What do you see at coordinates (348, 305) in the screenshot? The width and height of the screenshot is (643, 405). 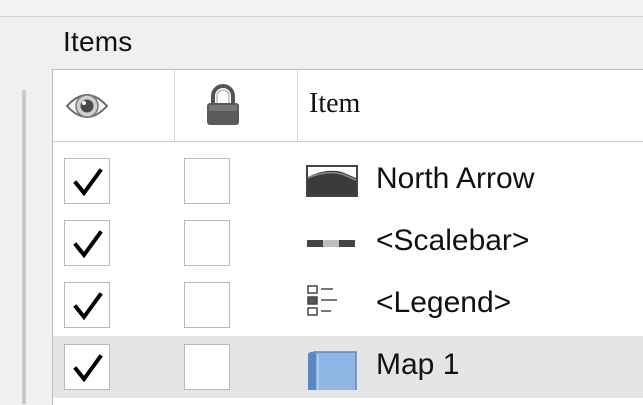 I see `item-row-legend: <Legend>` at bounding box center [348, 305].